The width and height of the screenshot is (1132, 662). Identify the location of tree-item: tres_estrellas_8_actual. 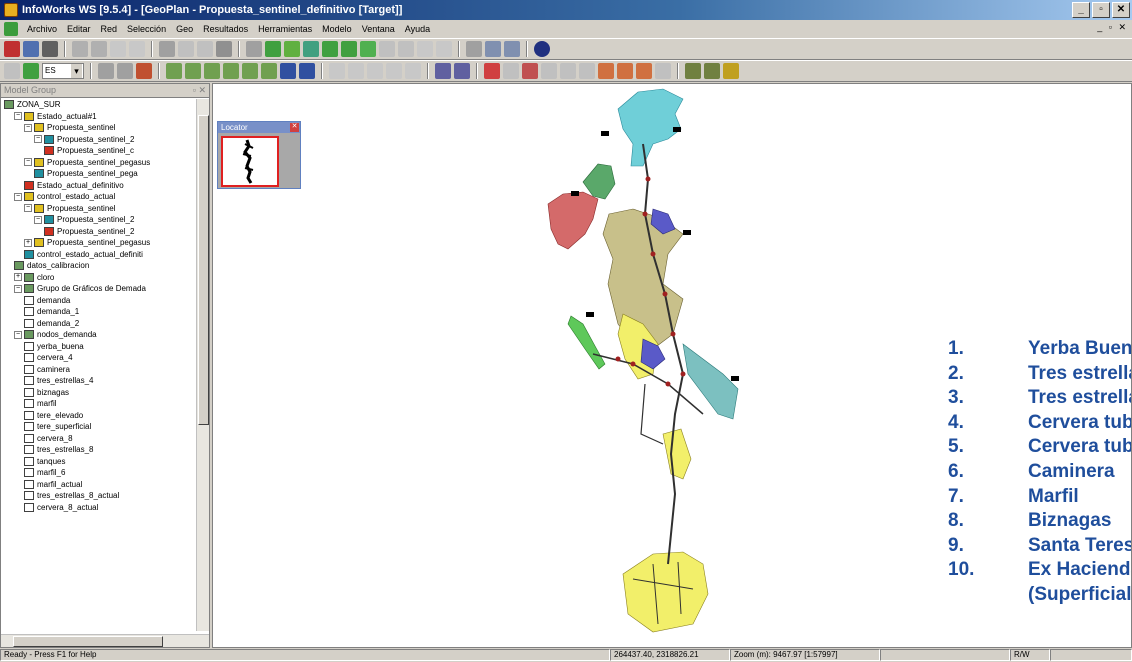
(99, 496).